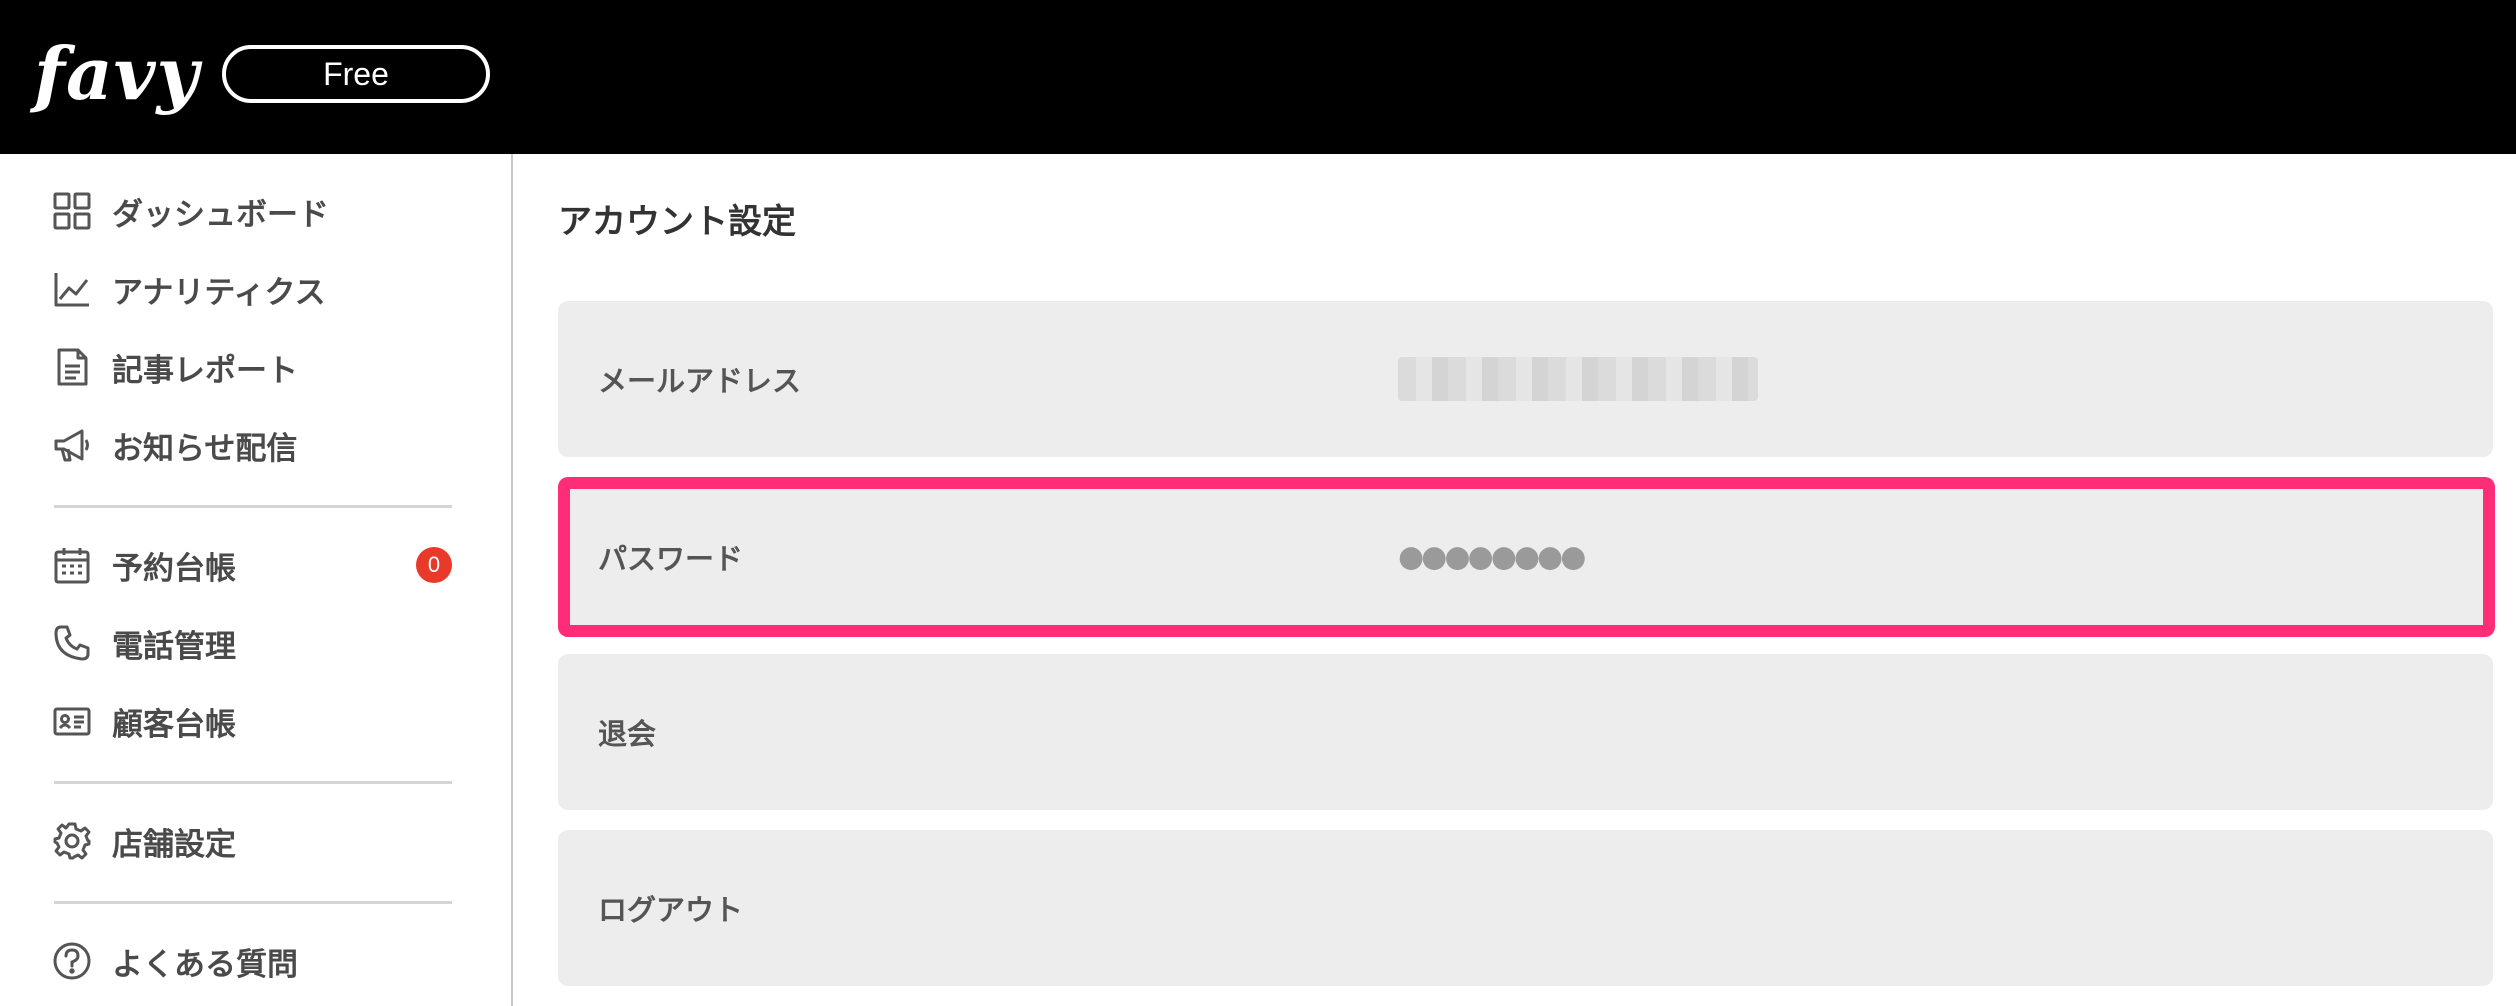 This screenshot has height=1006, width=2516. I want to click on withdraw-row: 退会, so click(1525, 732).